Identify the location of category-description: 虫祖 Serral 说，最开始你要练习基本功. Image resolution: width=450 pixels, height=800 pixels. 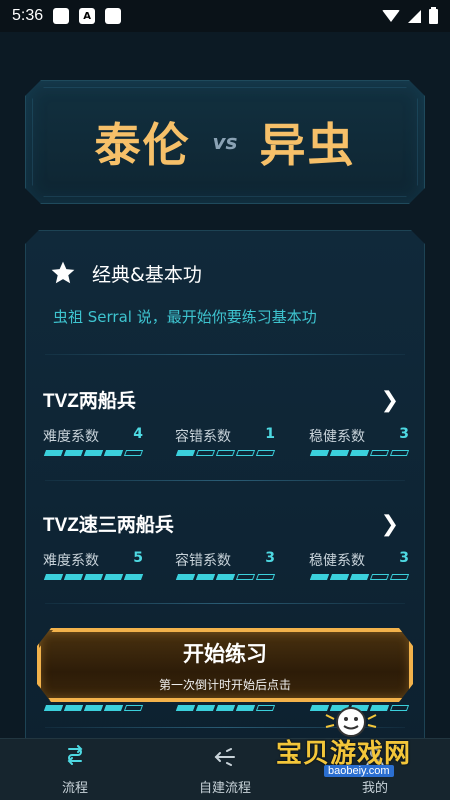
(185, 317).